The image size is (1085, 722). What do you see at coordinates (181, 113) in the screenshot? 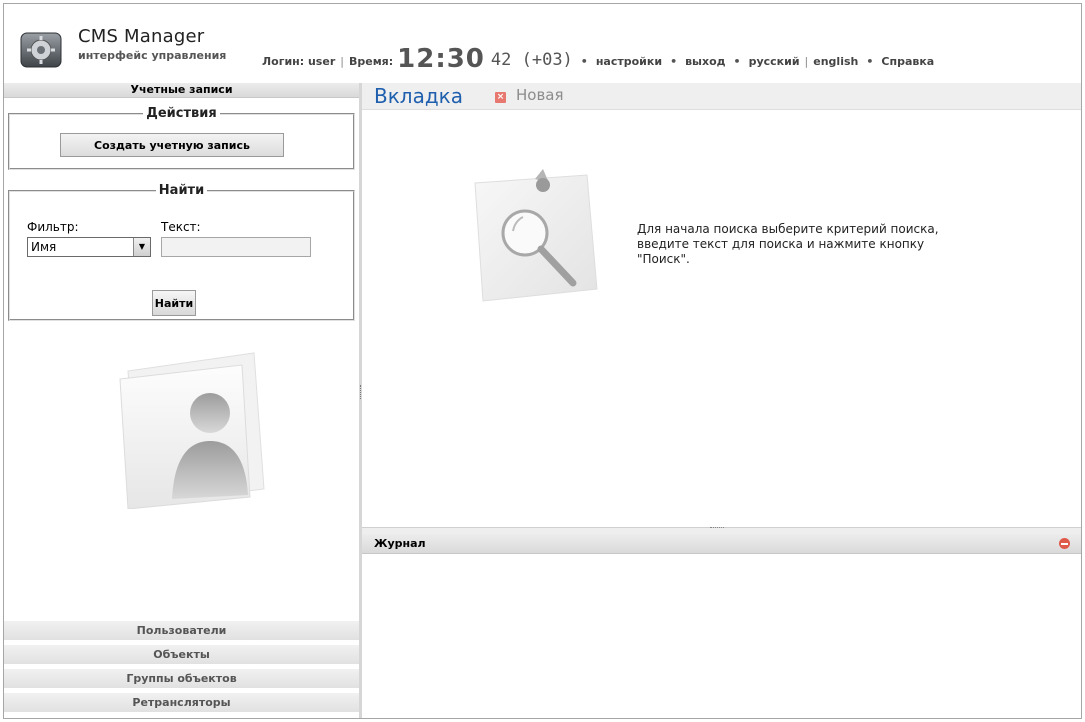
I see `actions-legend: Действия` at bounding box center [181, 113].